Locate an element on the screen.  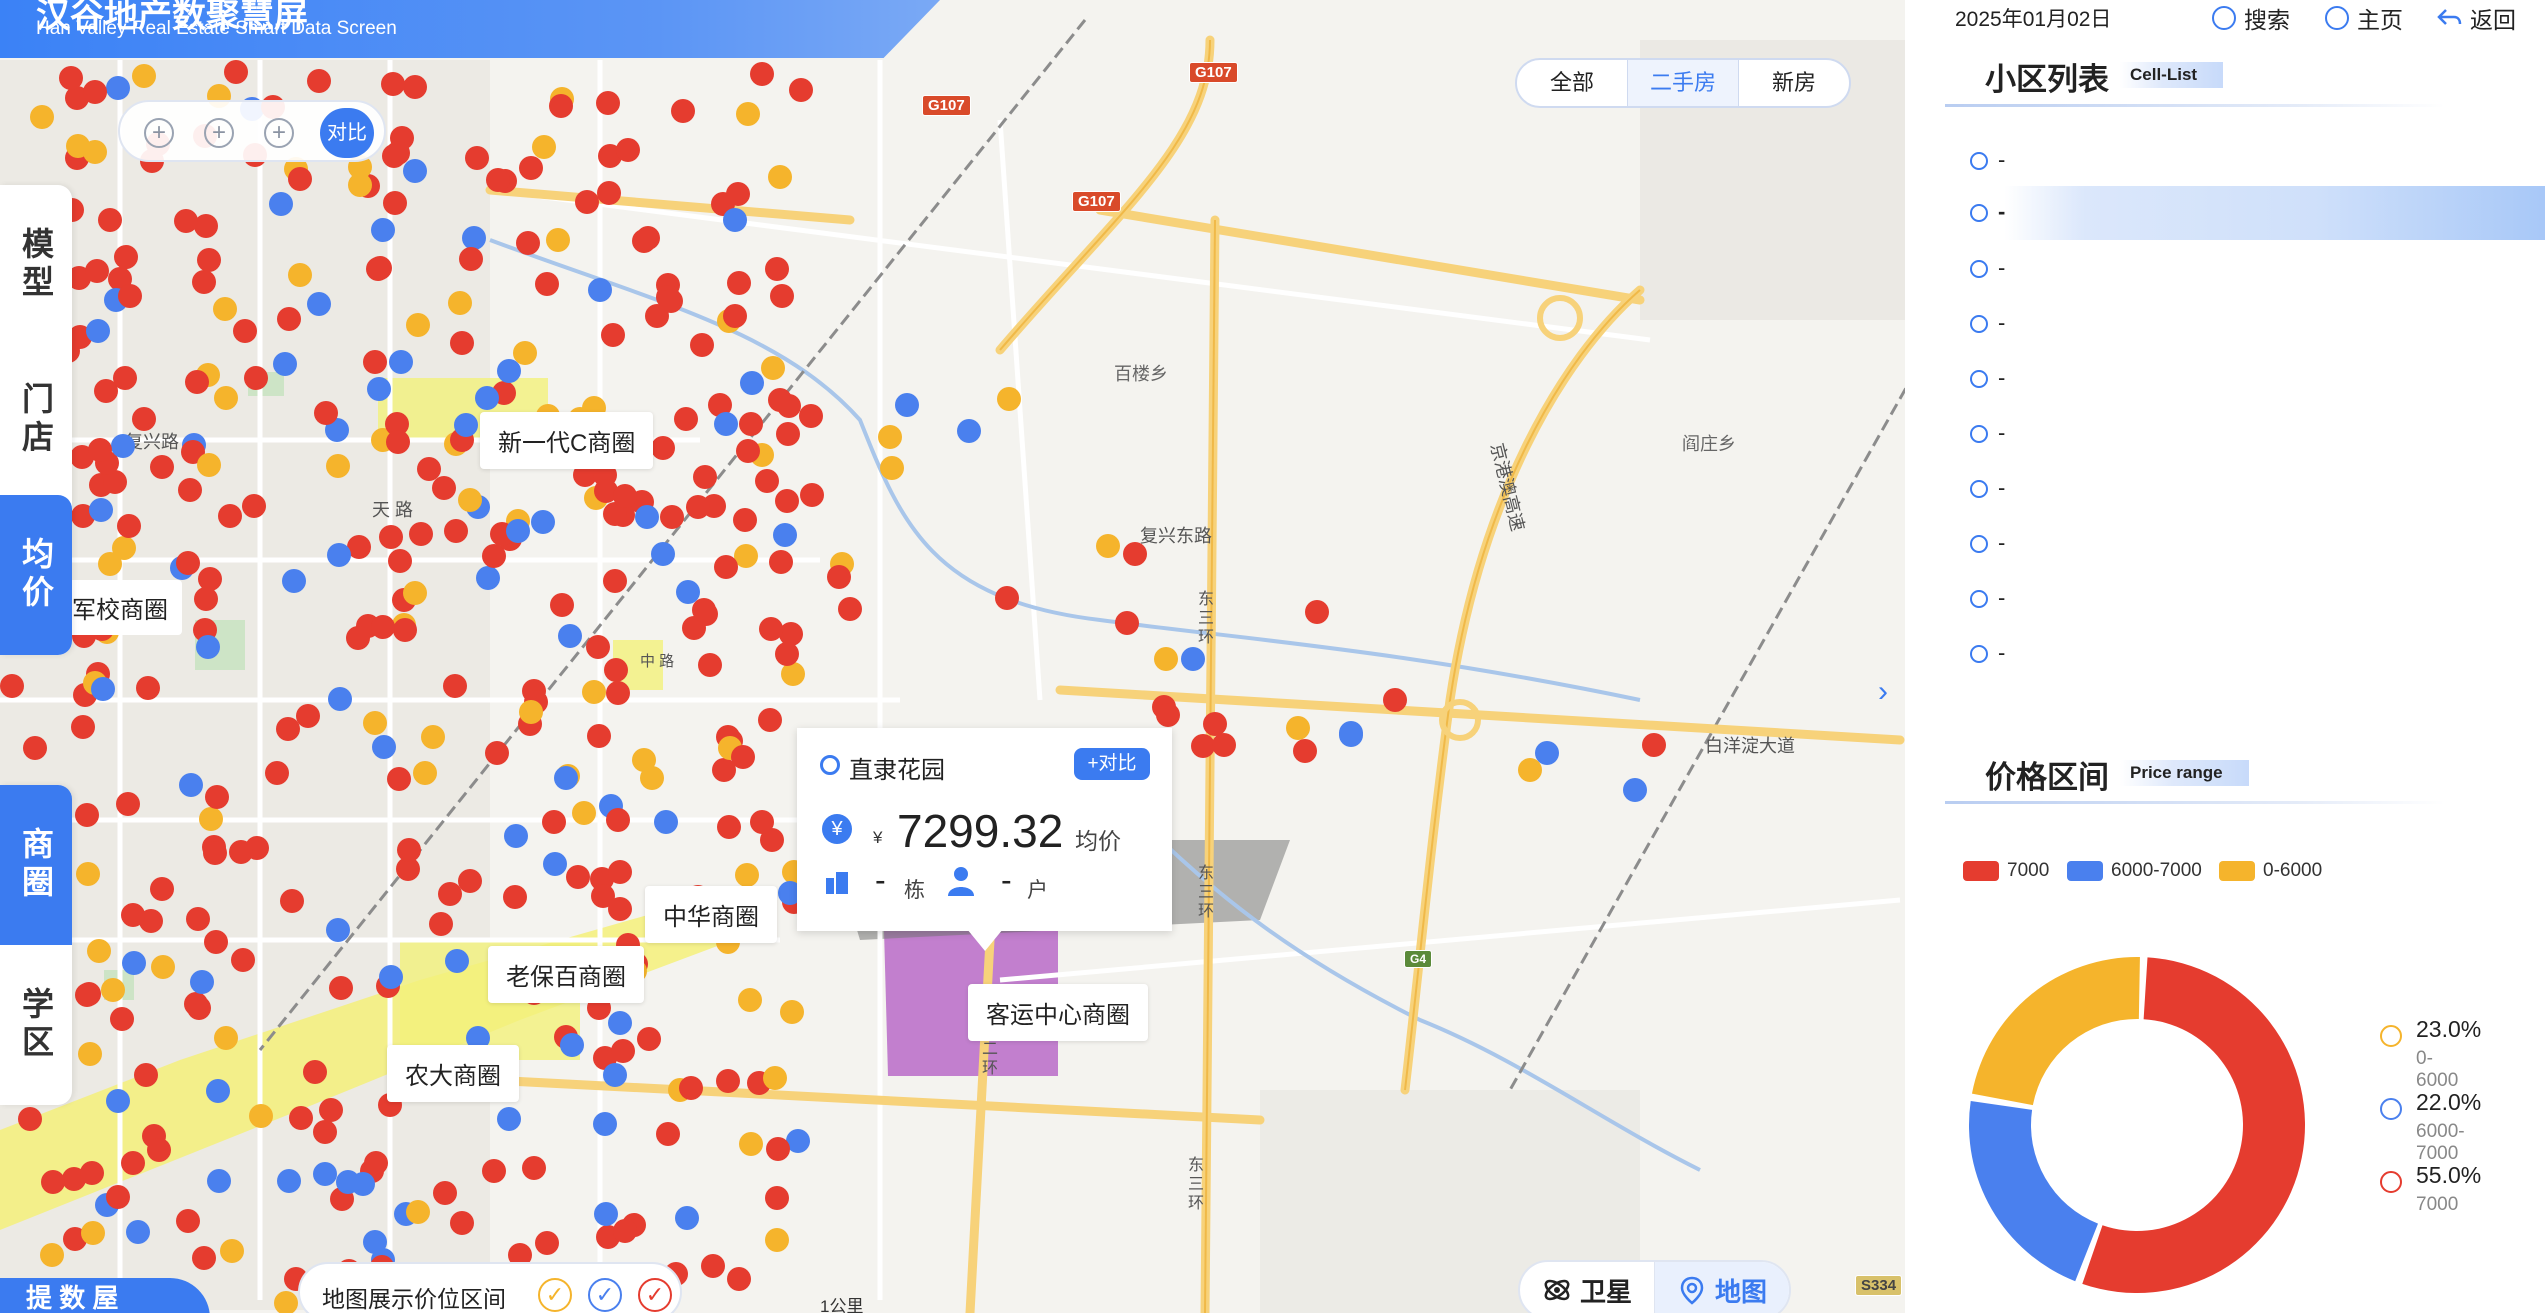
bottom-left-tab: 提 数 屋 is located at coordinates (105, 1295).